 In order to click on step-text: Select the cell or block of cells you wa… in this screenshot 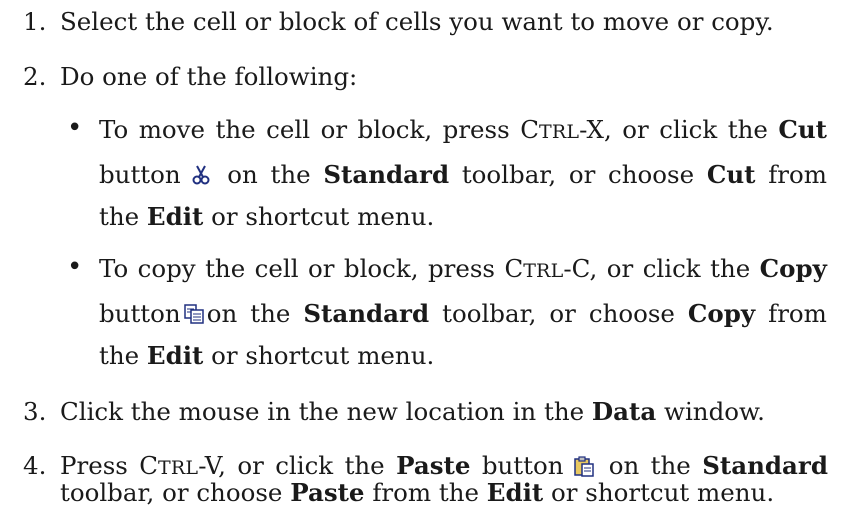, I will do `click(417, 21)`.